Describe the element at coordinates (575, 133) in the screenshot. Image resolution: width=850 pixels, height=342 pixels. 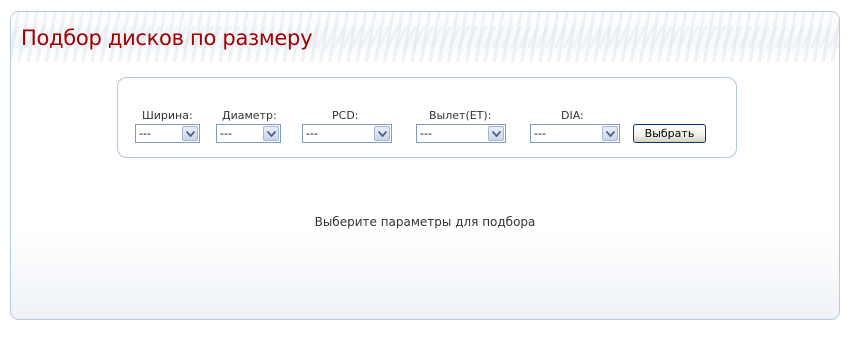
I see `dia-select: ---` at that location.